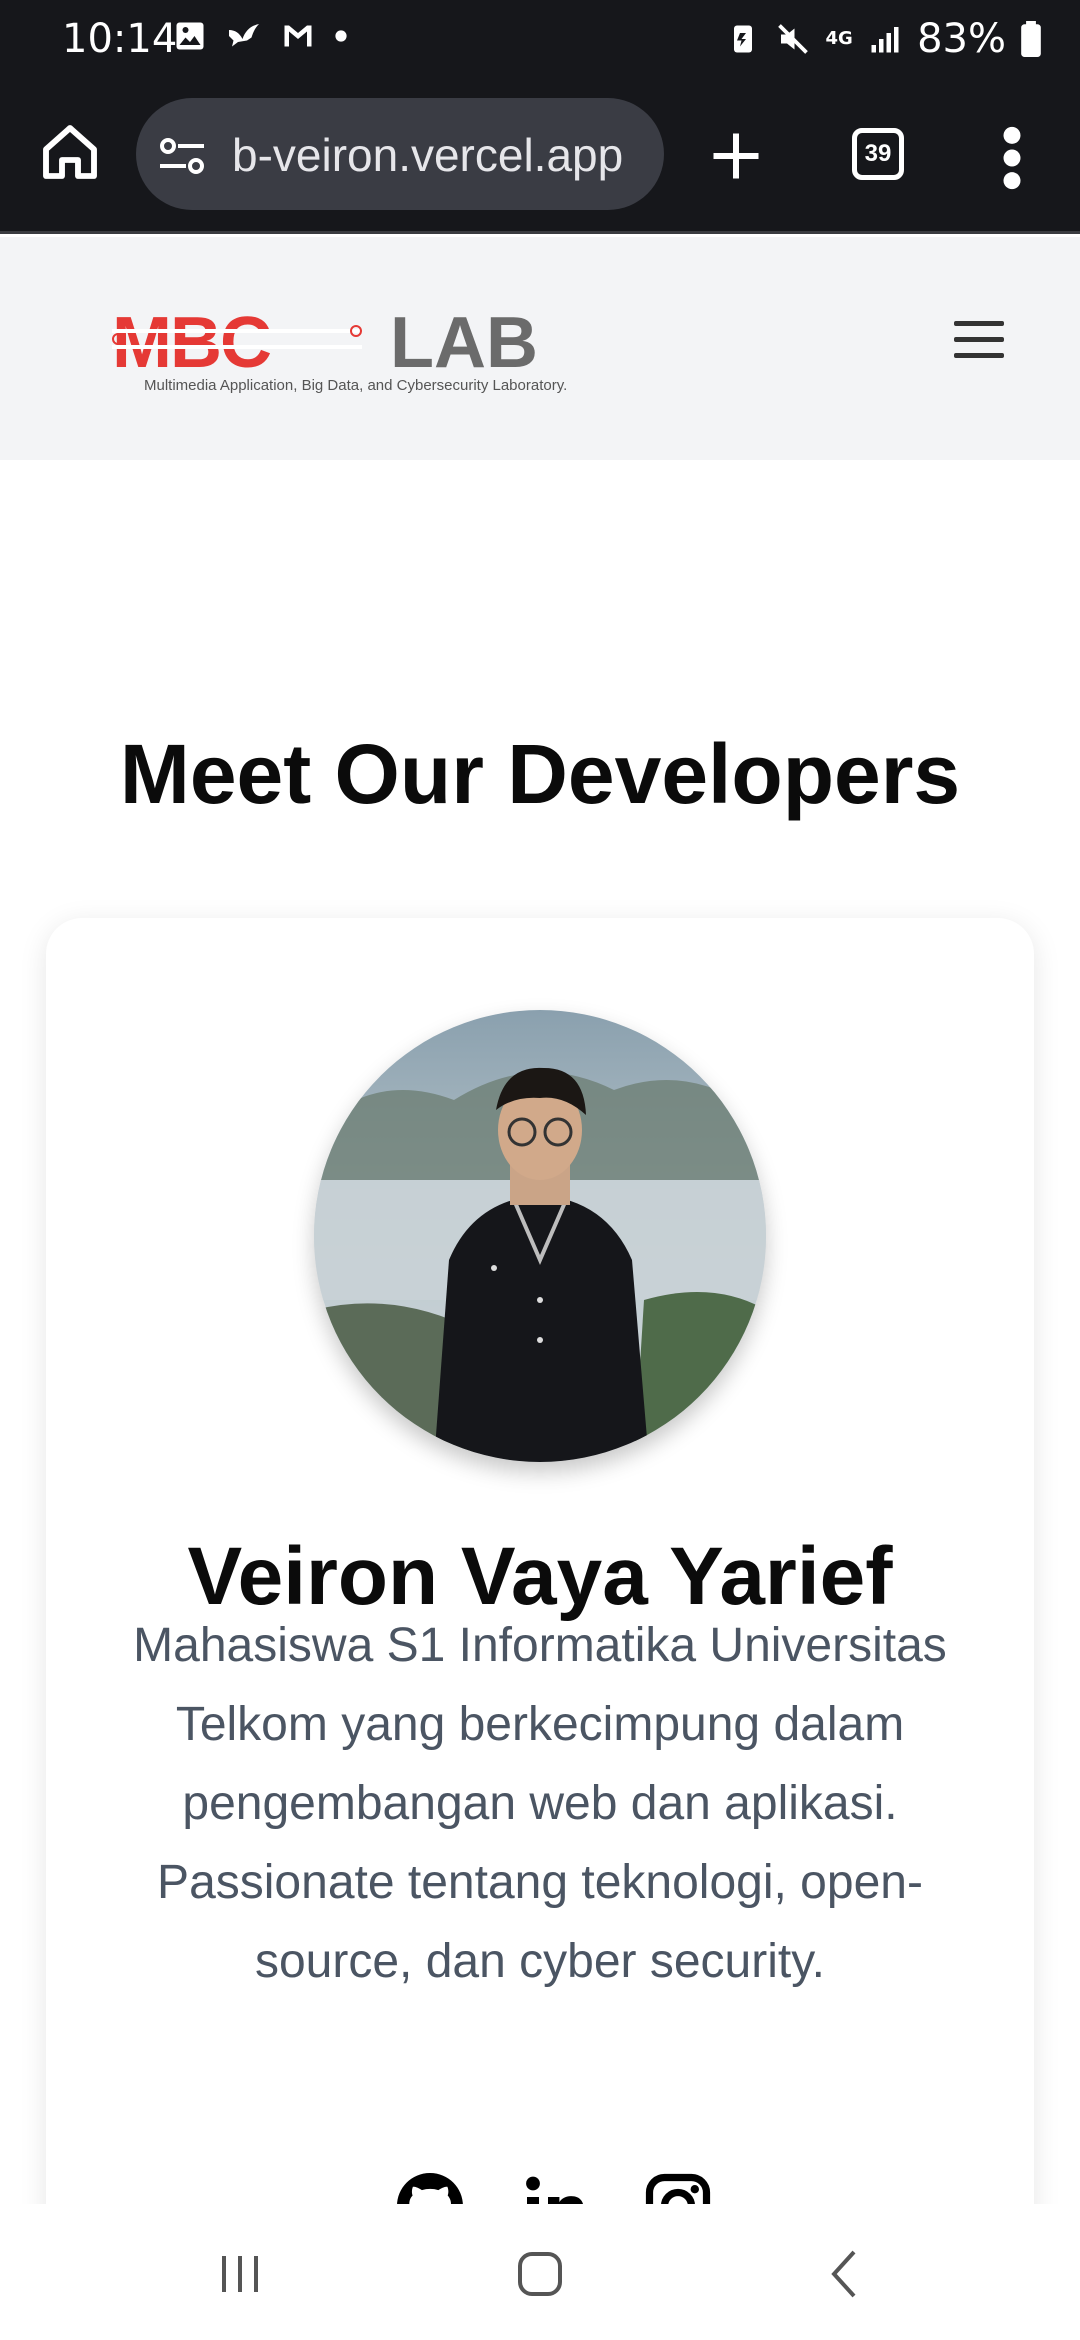 The height and width of the screenshot is (2340, 1080). Describe the element at coordinates (979, 340) in the screenshot. I see `hamburger-menu-icon` at that location.